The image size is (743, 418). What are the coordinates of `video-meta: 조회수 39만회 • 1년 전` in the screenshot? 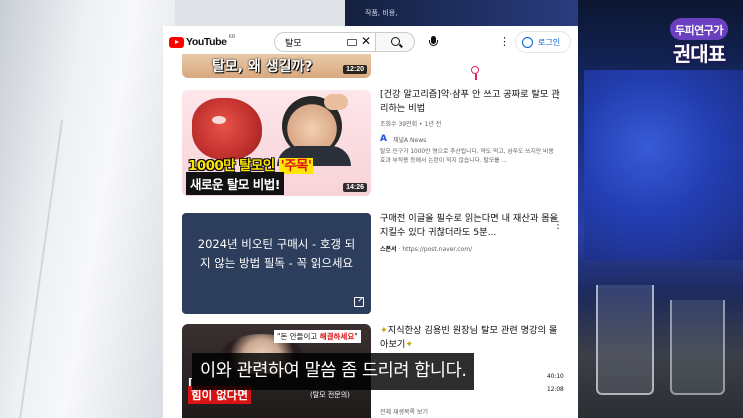 It's located at (411, 124).